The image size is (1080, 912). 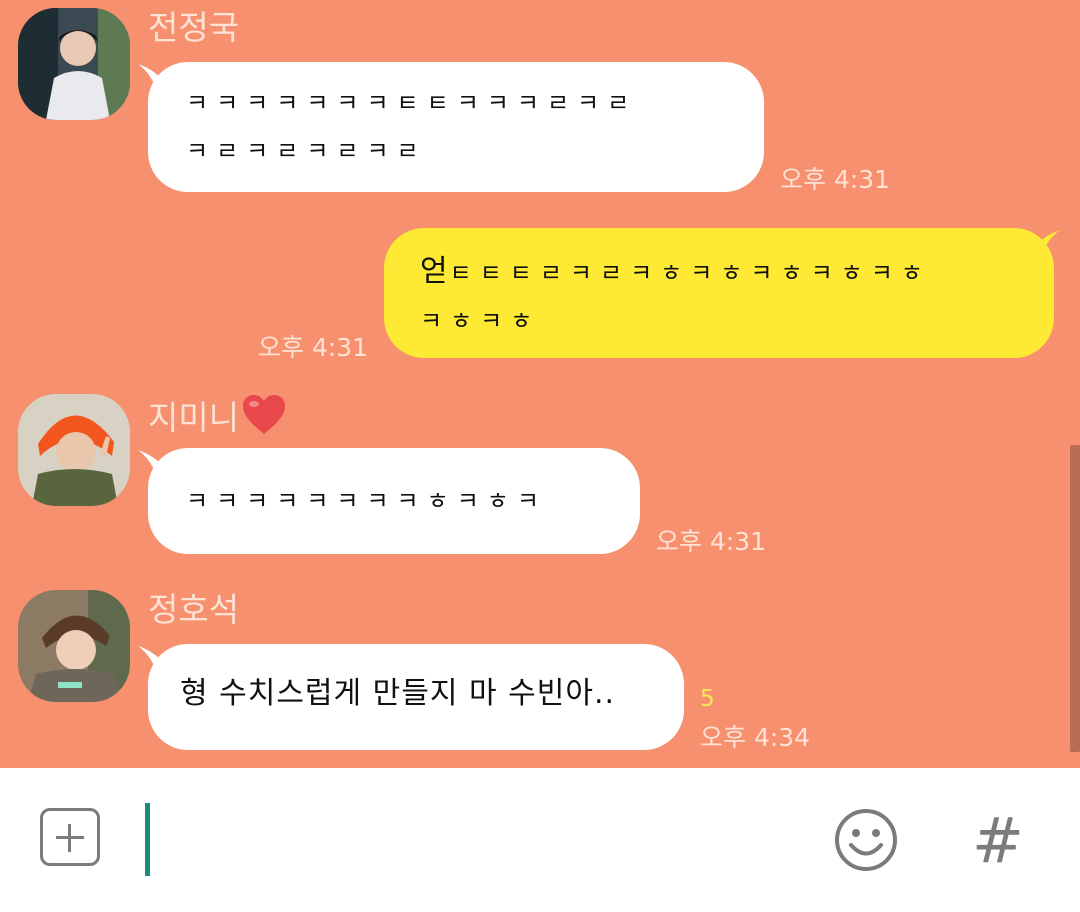 I want to click on avatar-jungkook, so click(x=74, y=64).